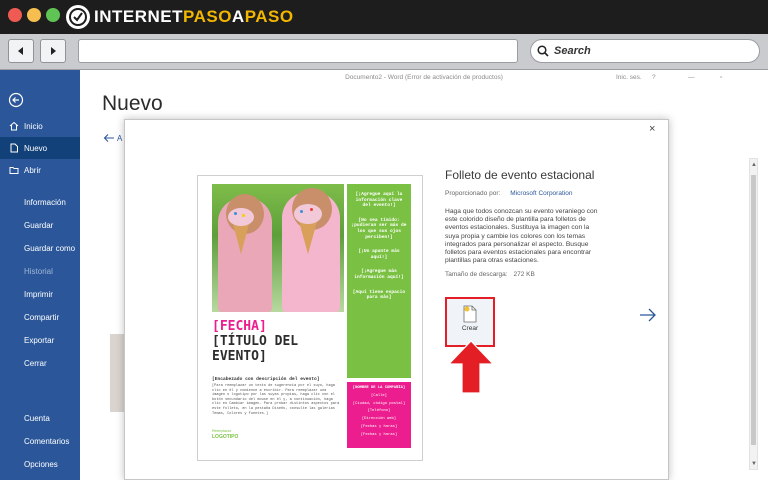  What do you see at coordinates (278, 248) in the screenshot?
I see `flyer-photo` at bounding box center [278, 248].